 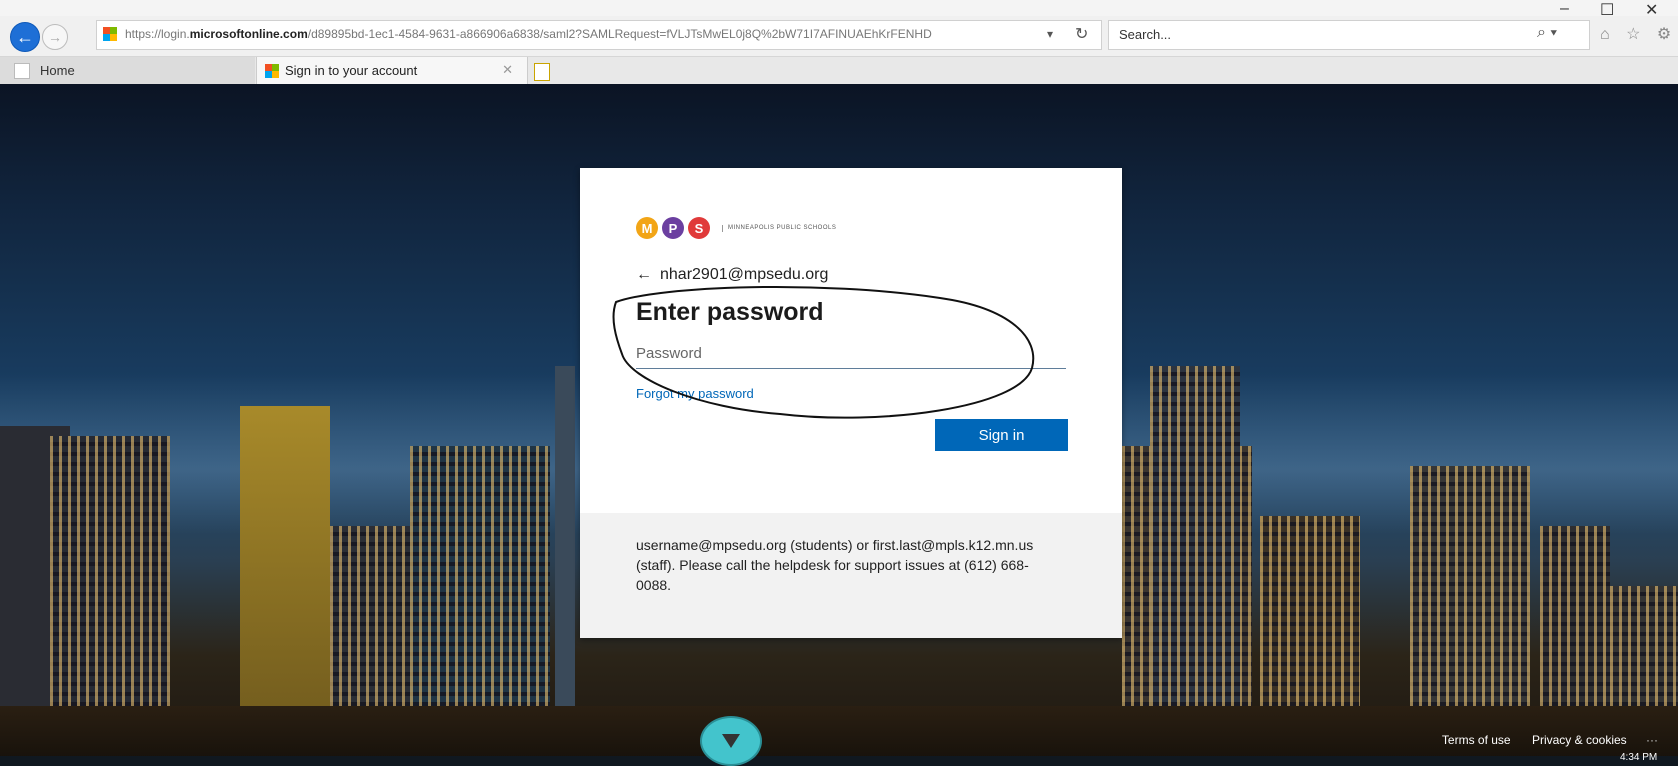 I want to click on logo-m-icon: M, so click(x=647, y=228).